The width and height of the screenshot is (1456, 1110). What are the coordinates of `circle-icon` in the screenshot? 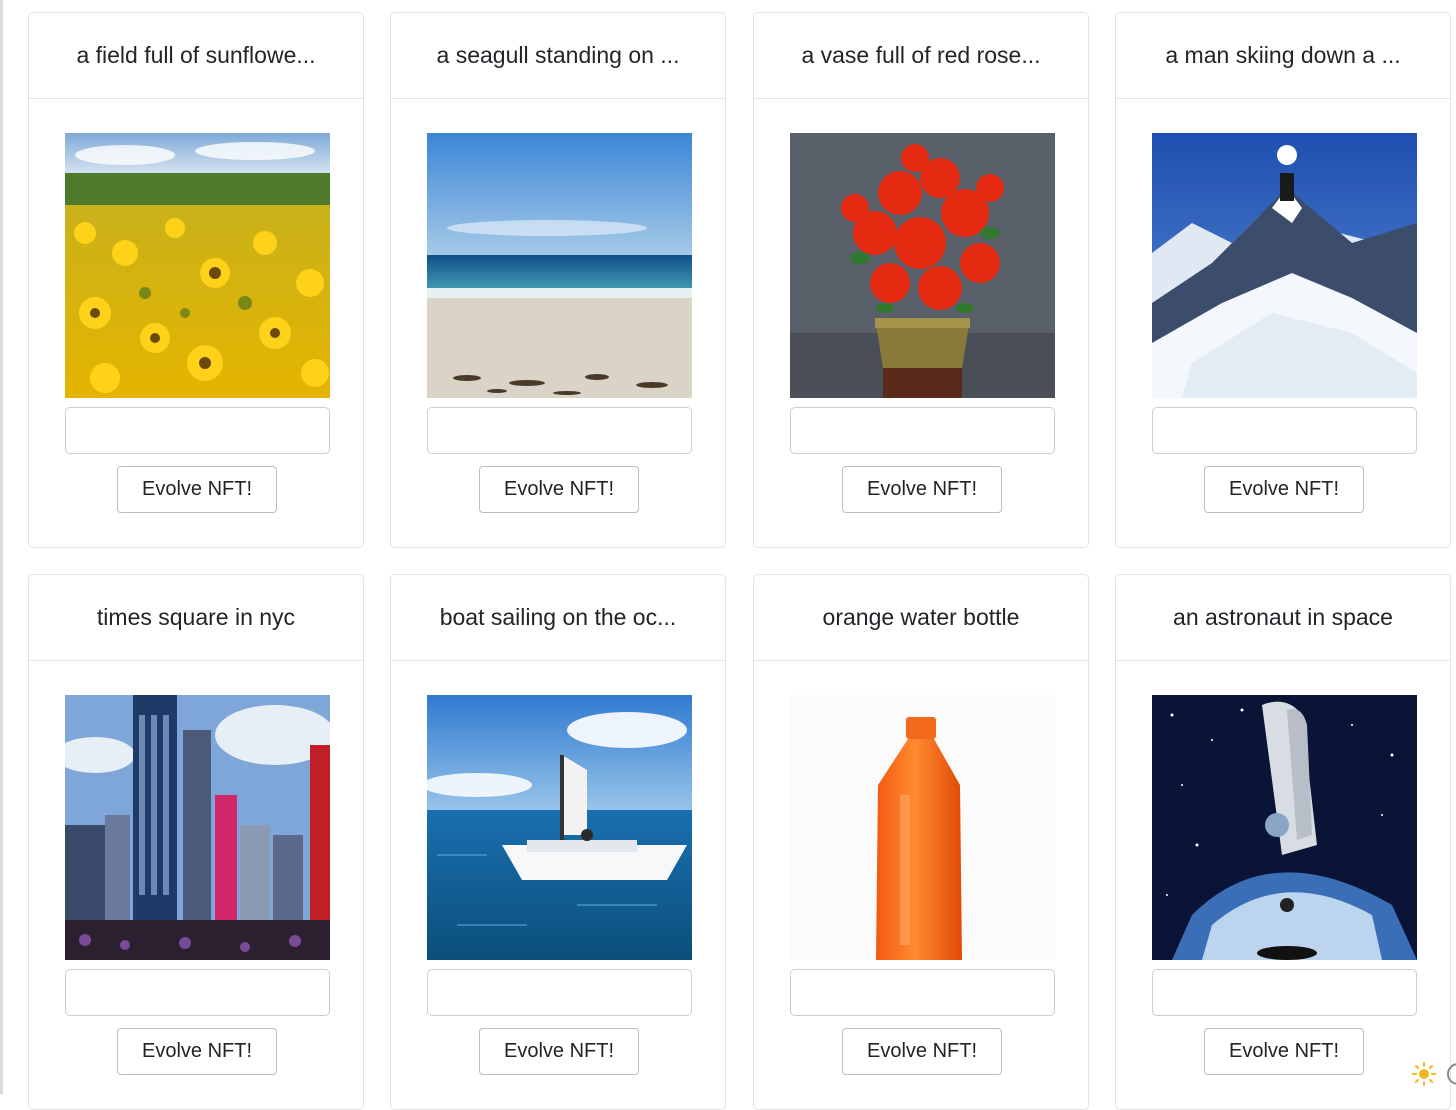 It's located at (1451, 1074).